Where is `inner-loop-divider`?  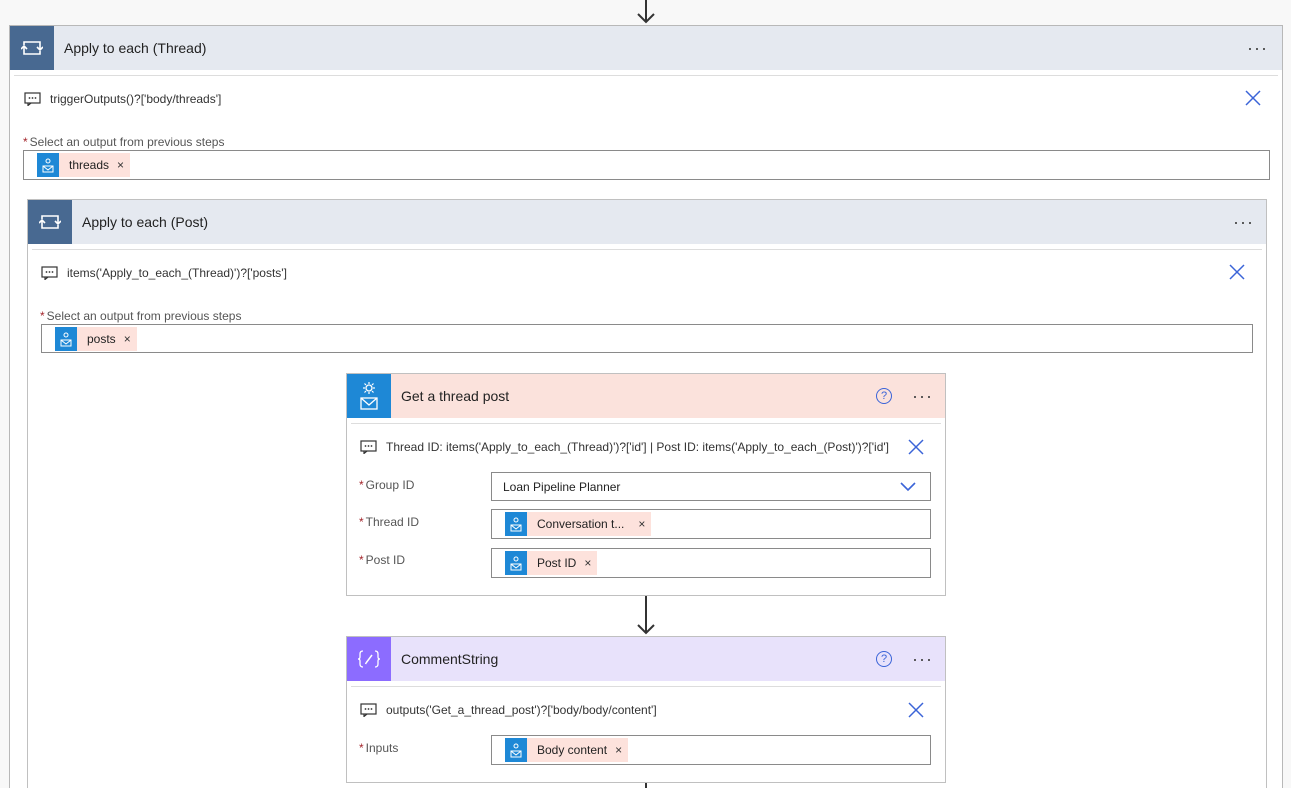 inner-loop-divider is located at coordinates (647, 249).